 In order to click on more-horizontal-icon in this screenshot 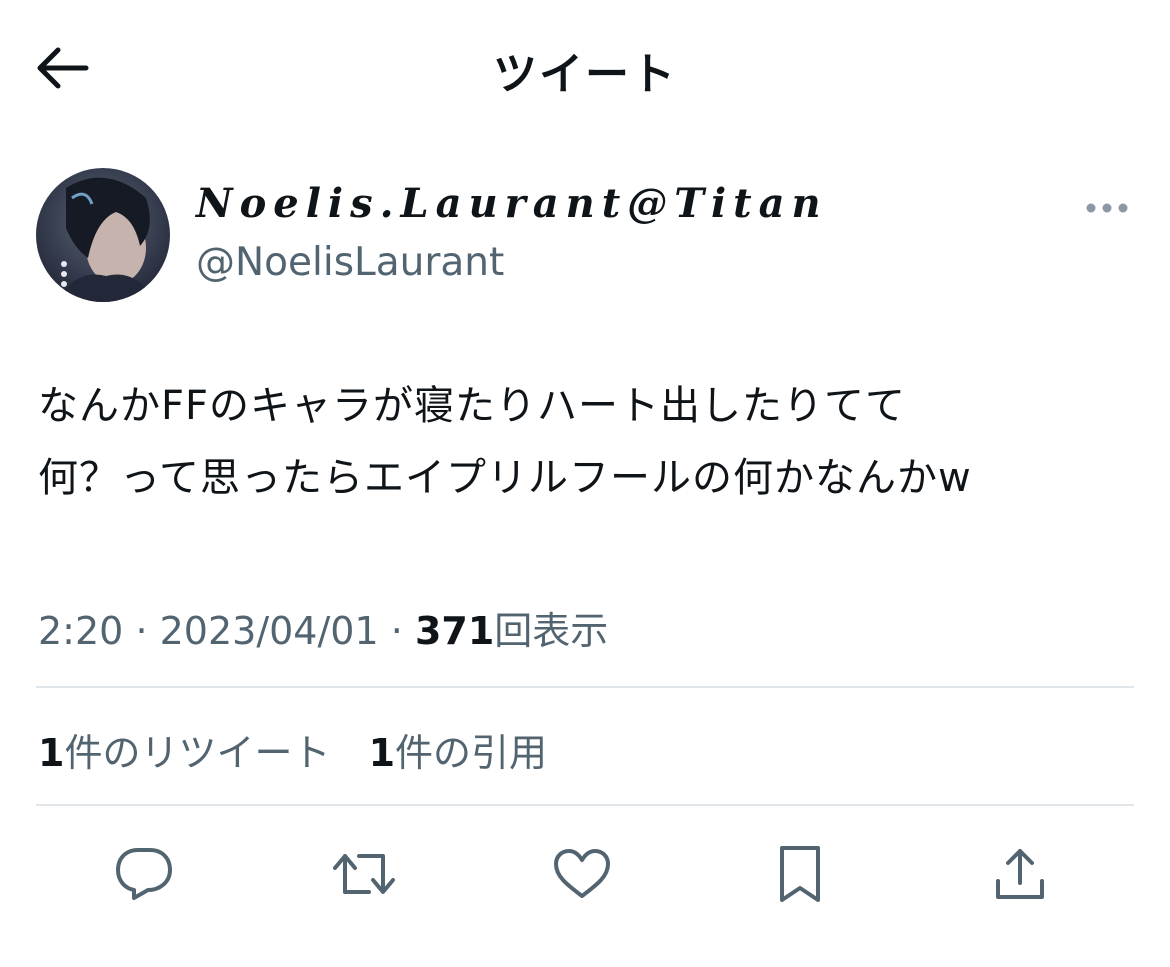, I will do `click(1107, 208)`.